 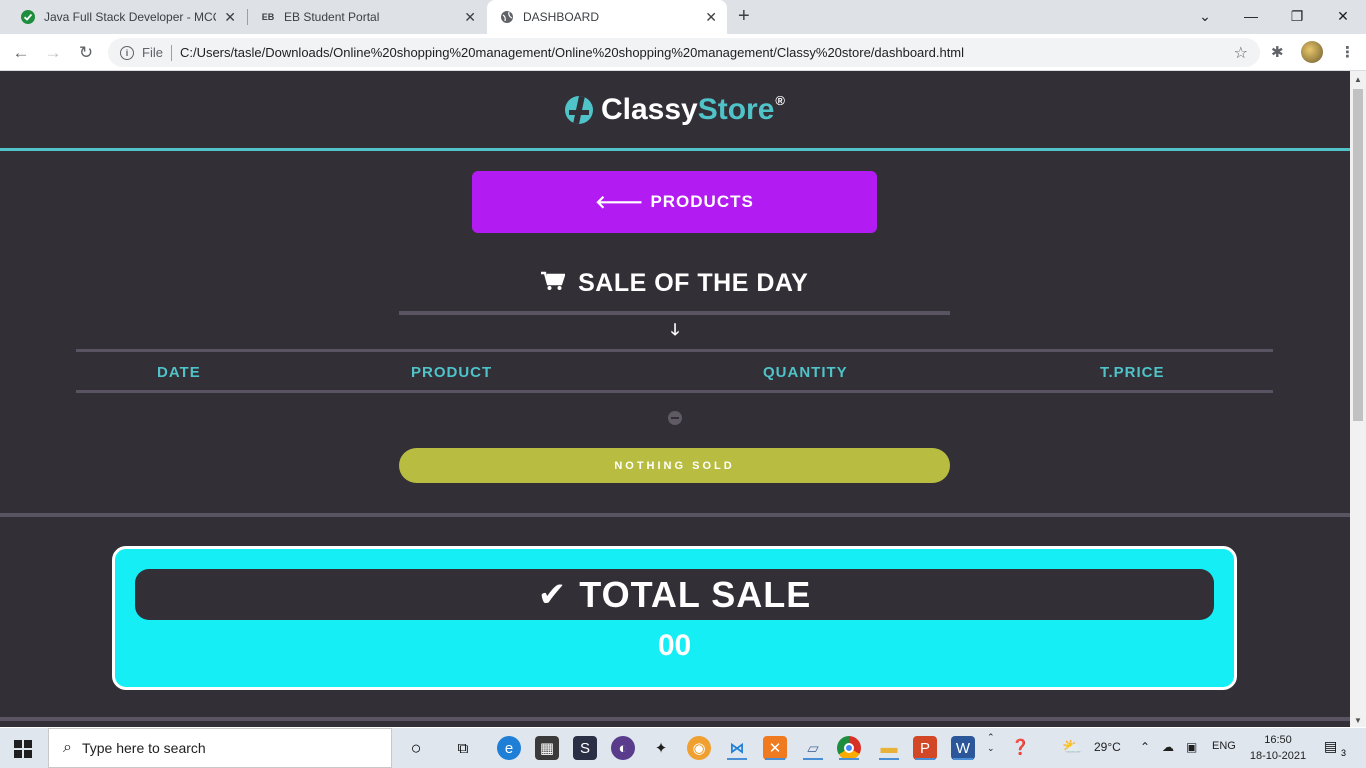 I want to click on onedrive-icon: ☁, so click(x=1168, y=747).